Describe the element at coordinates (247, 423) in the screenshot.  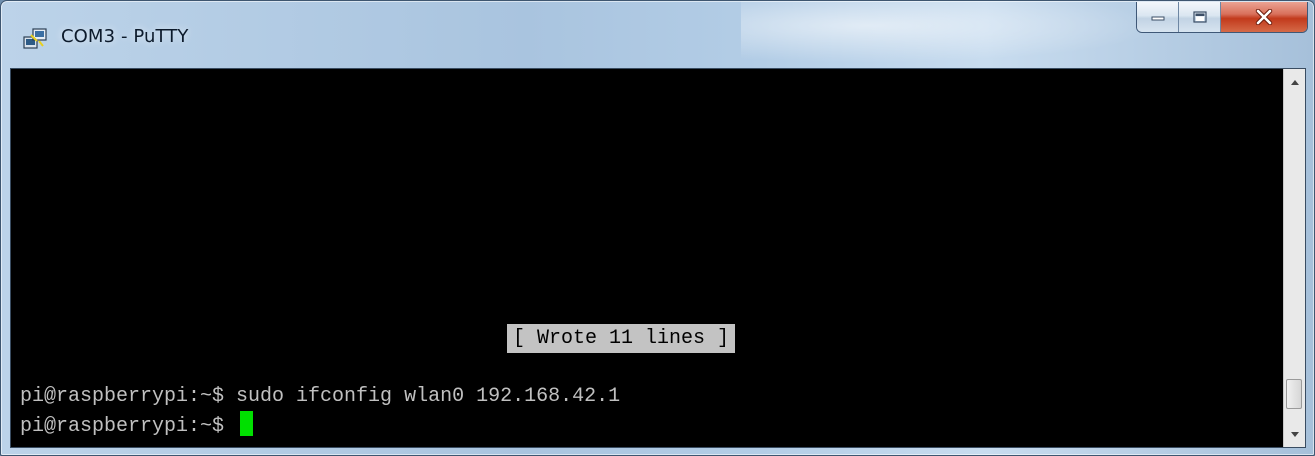
I see `terminal-cursor` at that location.